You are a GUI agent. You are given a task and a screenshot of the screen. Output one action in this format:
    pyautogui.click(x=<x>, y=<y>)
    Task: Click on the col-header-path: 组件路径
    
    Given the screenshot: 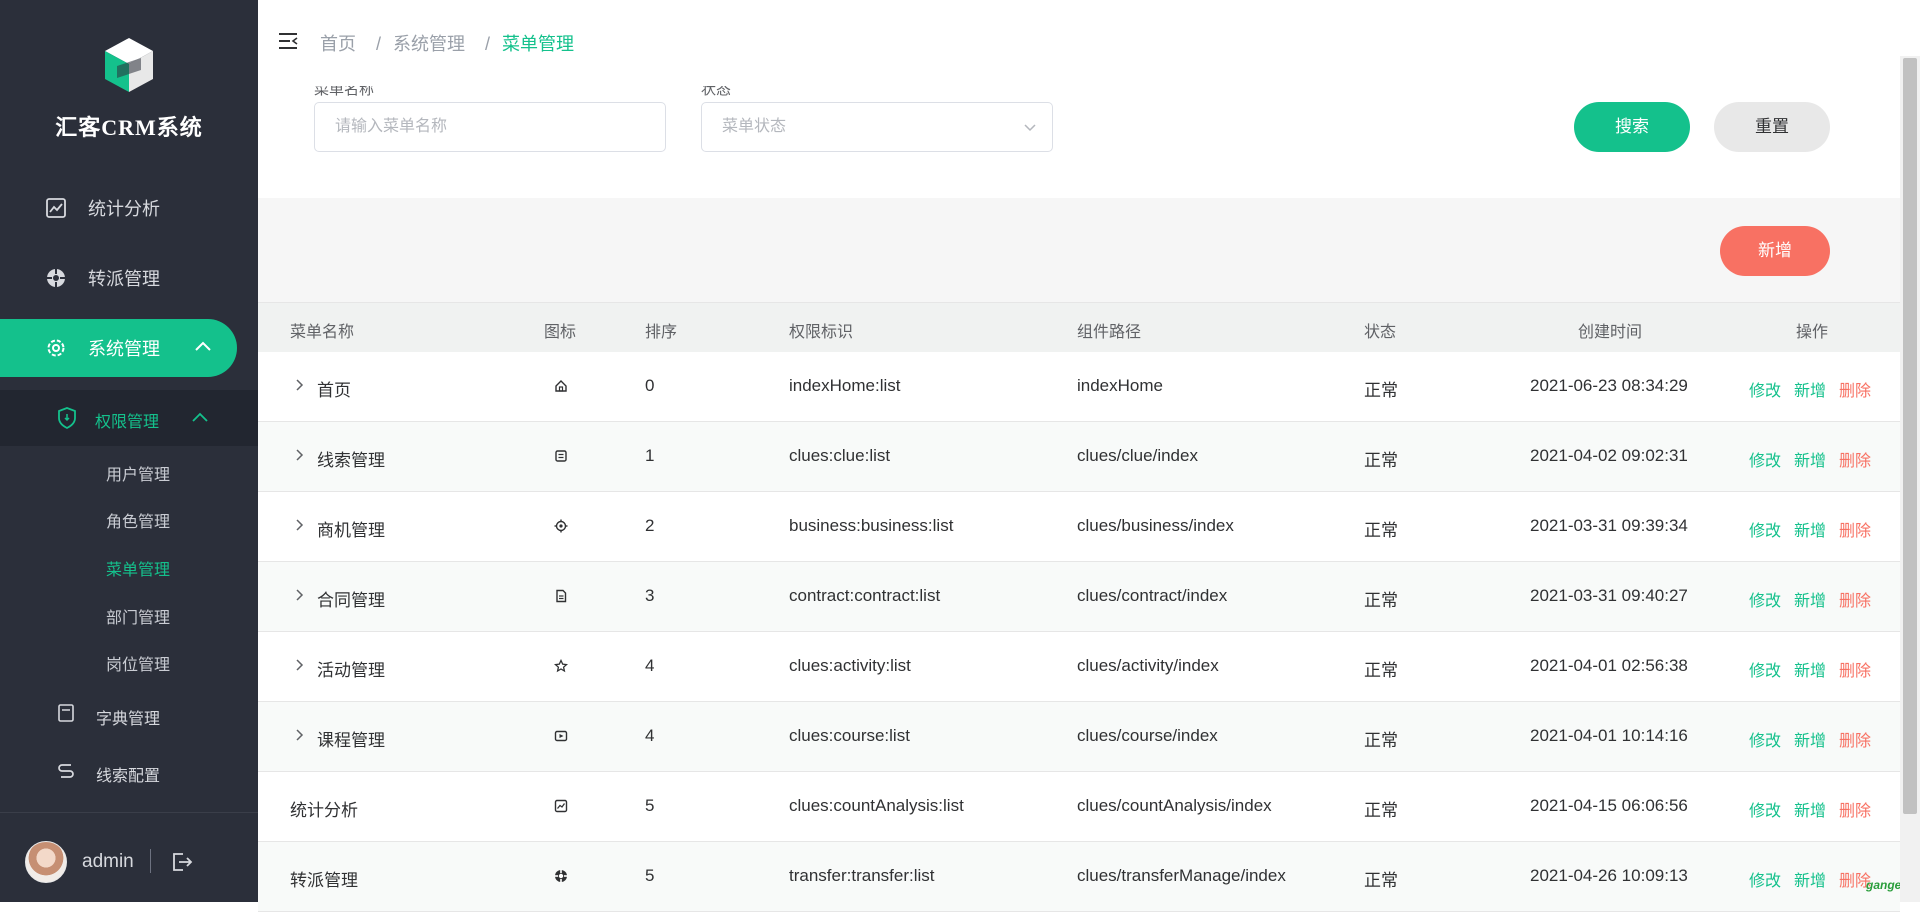 What is the action you would take?
    pyautogui.click(x=1109, y=332)
    